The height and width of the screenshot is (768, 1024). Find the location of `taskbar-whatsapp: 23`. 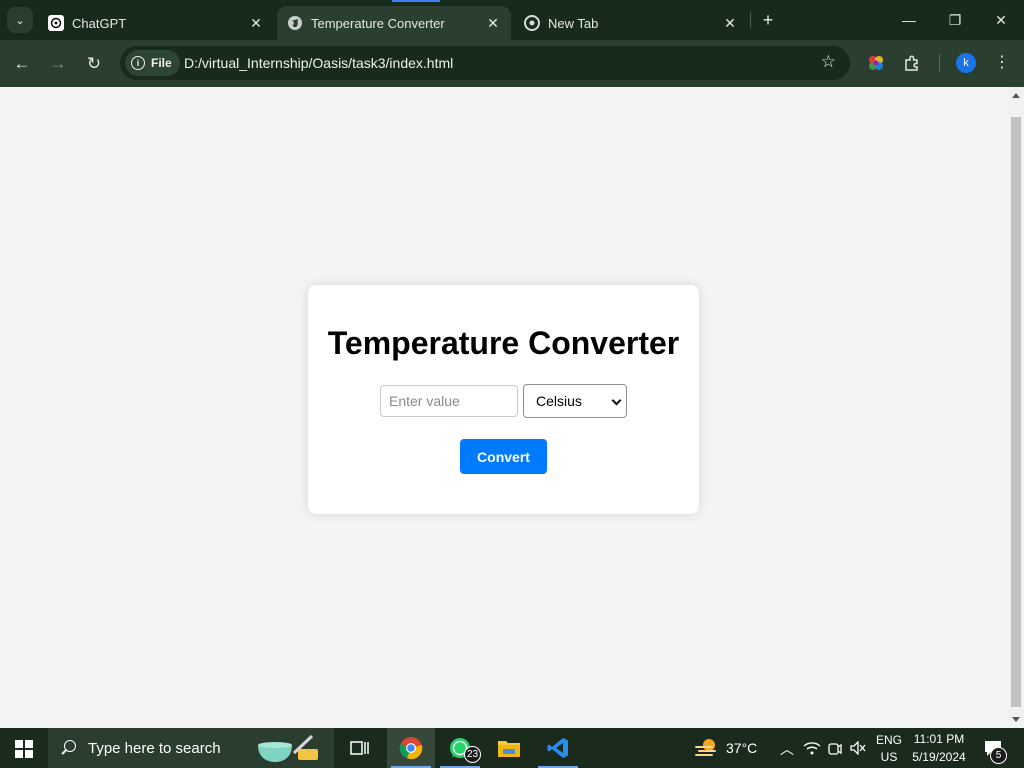

taskbar-whatsapp: 23 is located at coordinates (460, 748).